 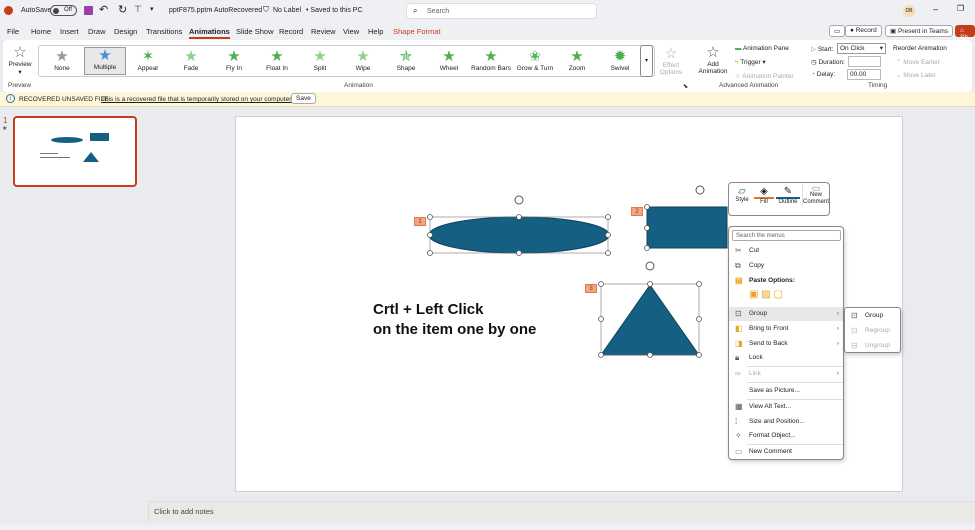 I want to click on menu-item-new-comment: ▭ New Comment, so click(x=786, y=452).